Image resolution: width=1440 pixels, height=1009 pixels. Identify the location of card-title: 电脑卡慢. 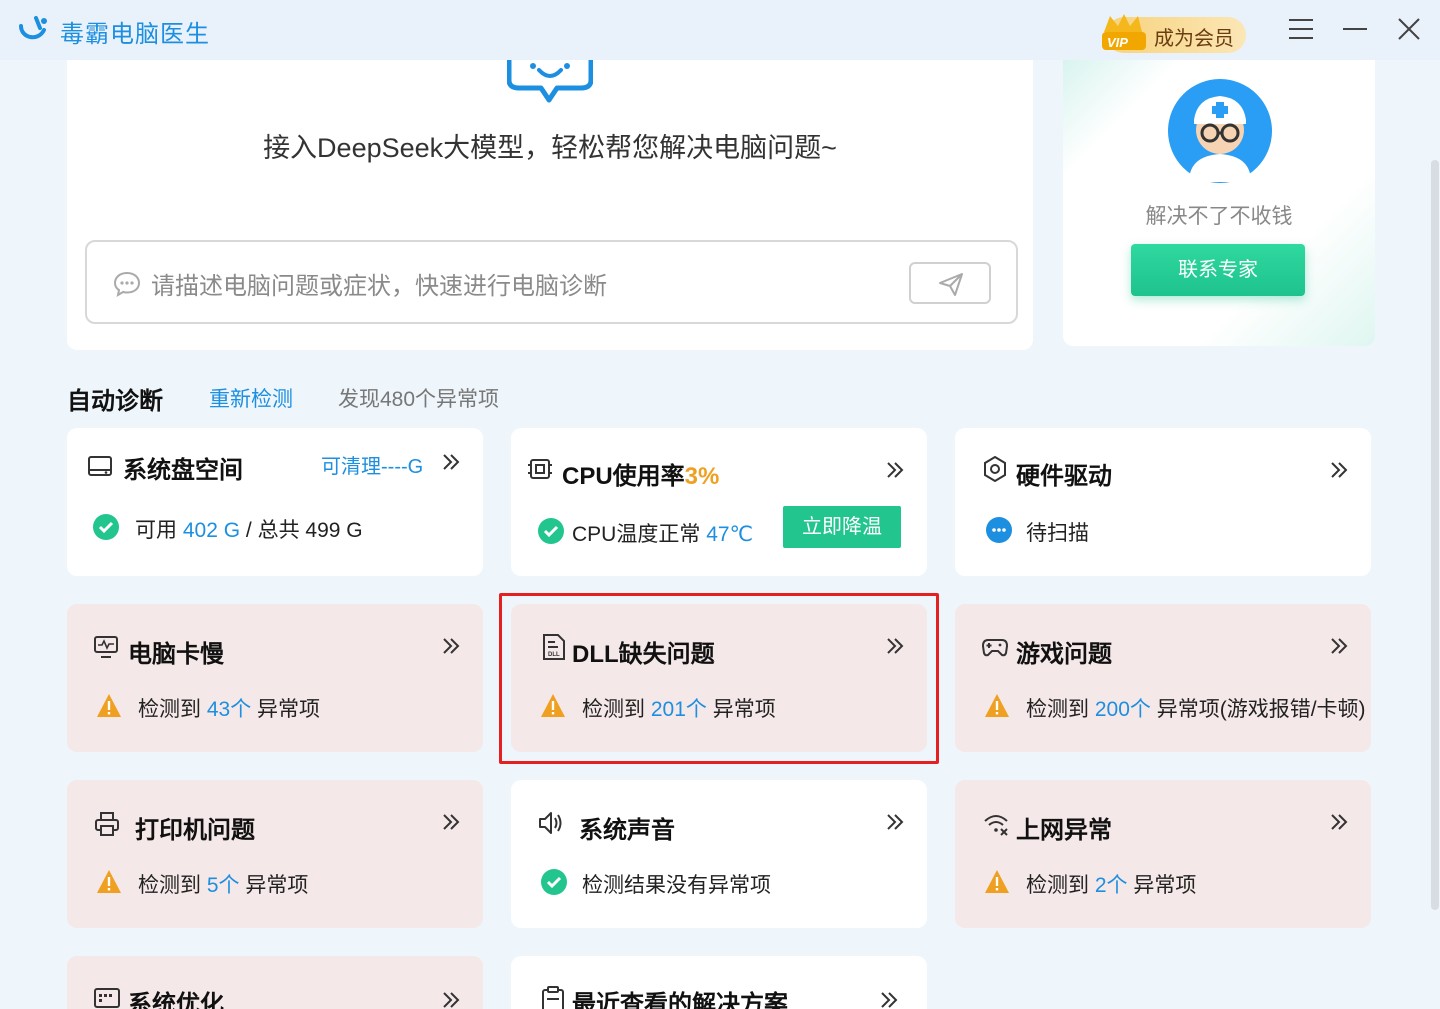
(176, 654).